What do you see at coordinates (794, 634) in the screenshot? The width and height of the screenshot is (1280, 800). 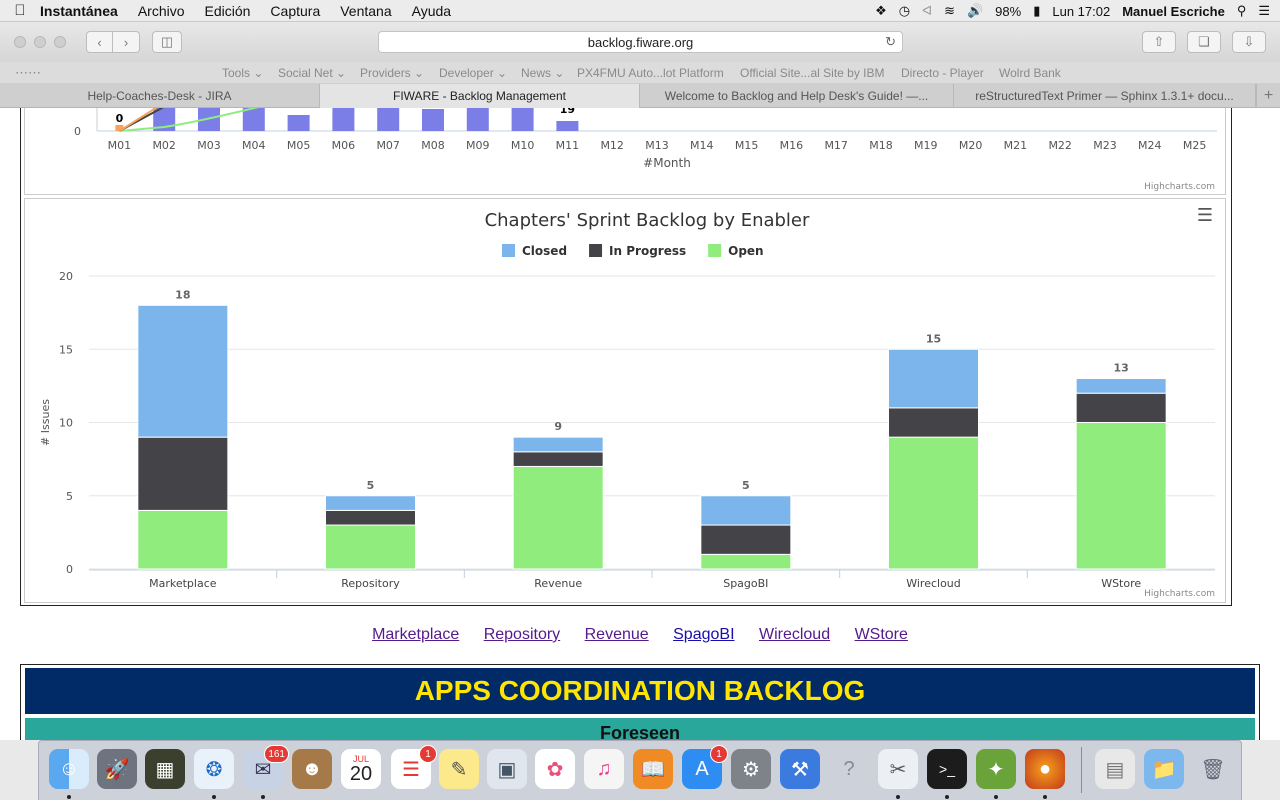 I see `link-wirecloud: Wirecloud` at bounding box center [794, 634].